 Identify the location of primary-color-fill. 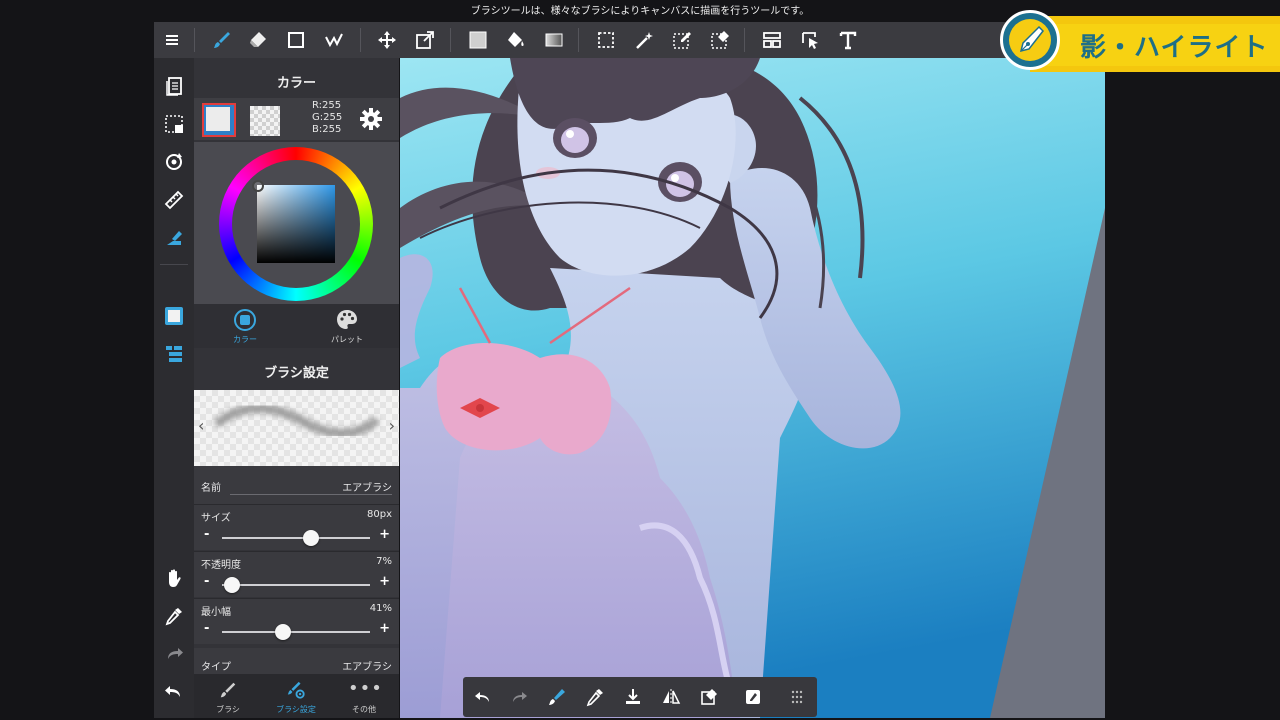
(218, 119).